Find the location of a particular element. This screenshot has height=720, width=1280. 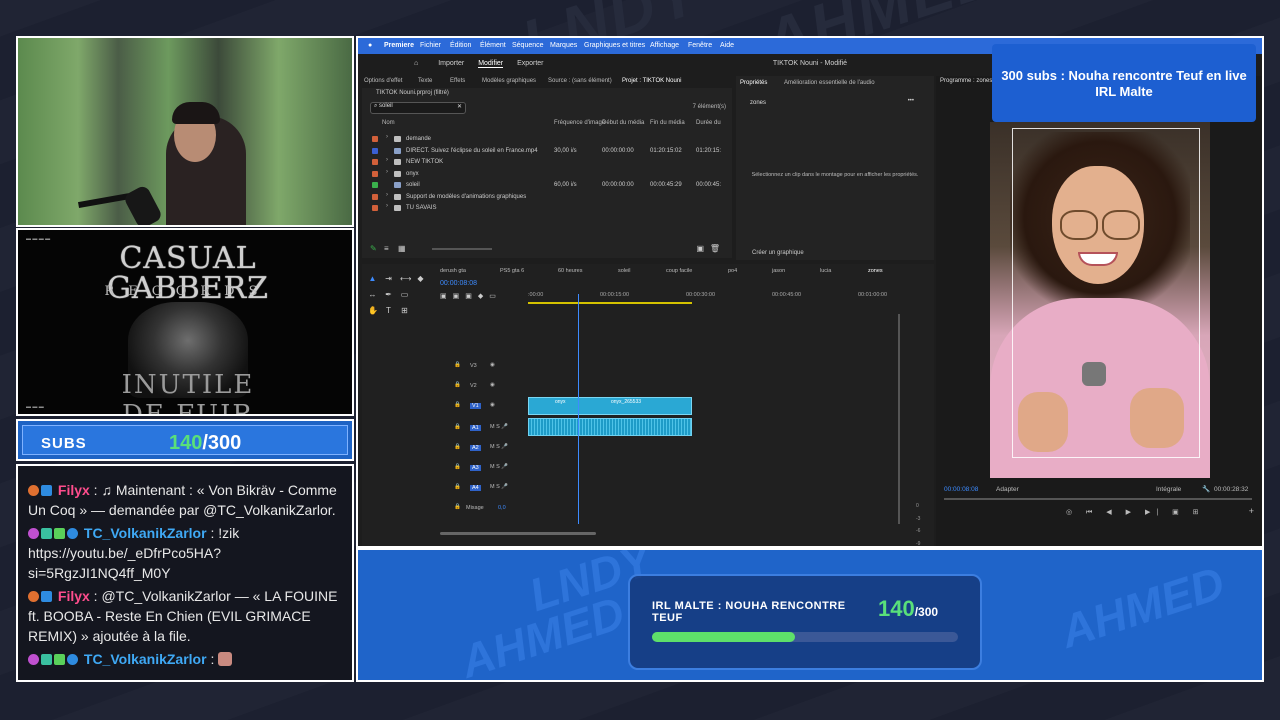

selection-tool-icon: ▲ is located at coordinates (372, 278).